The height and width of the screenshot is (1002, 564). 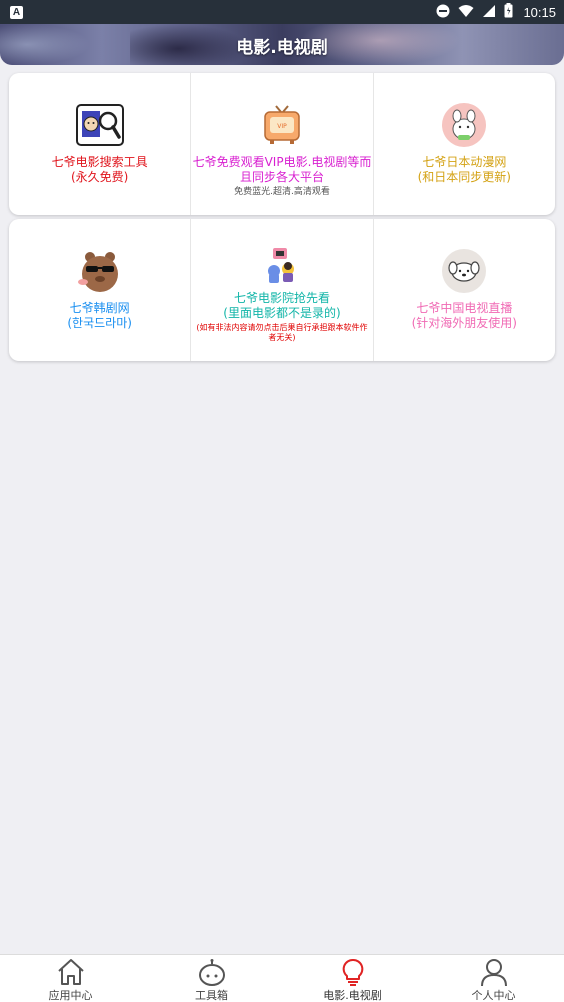 I want to click on signal-icon, so click(x=489, y=12).